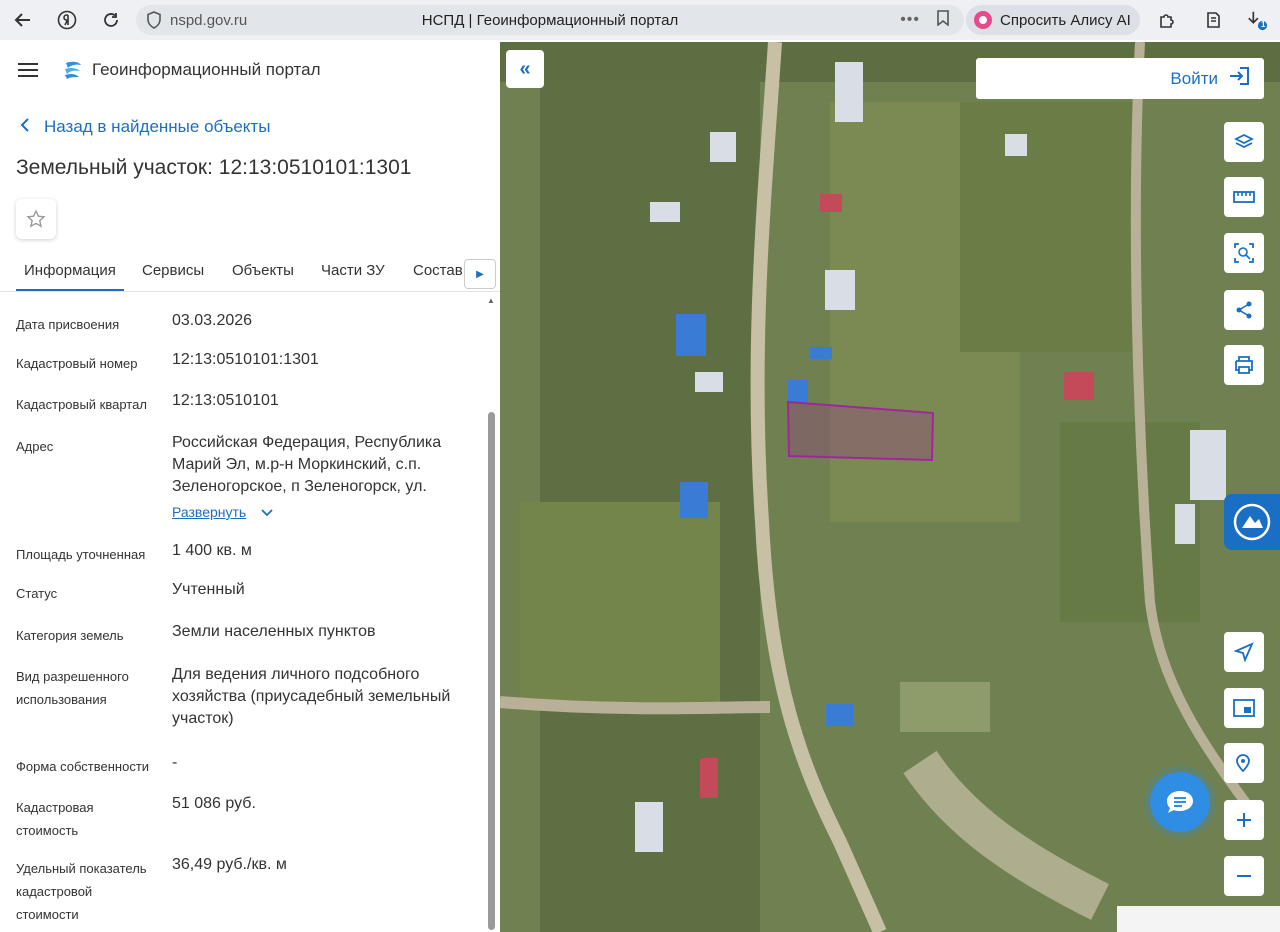 This screenshot has width=1280, height=932. Describe the element at coordinates (209, 512) in the screenshot. I see `expand-label: Развернуть` at that location.